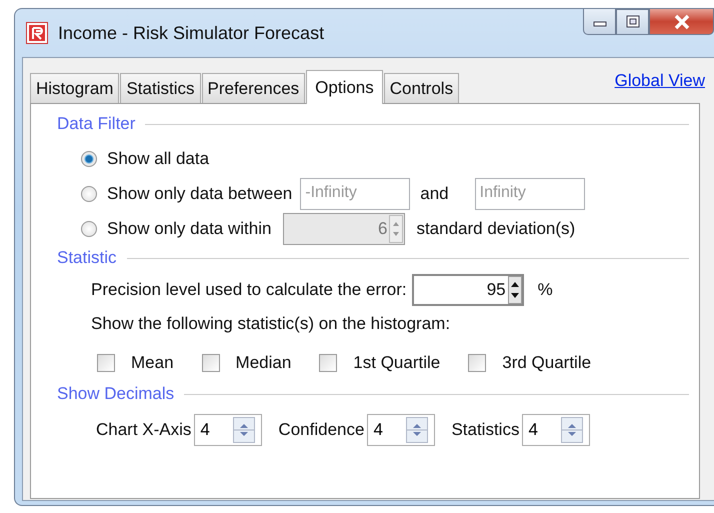  Describe the element at coordinates (396, 363) in the screenshot. I see `checkbox-label: 1st Quartile` at that location.